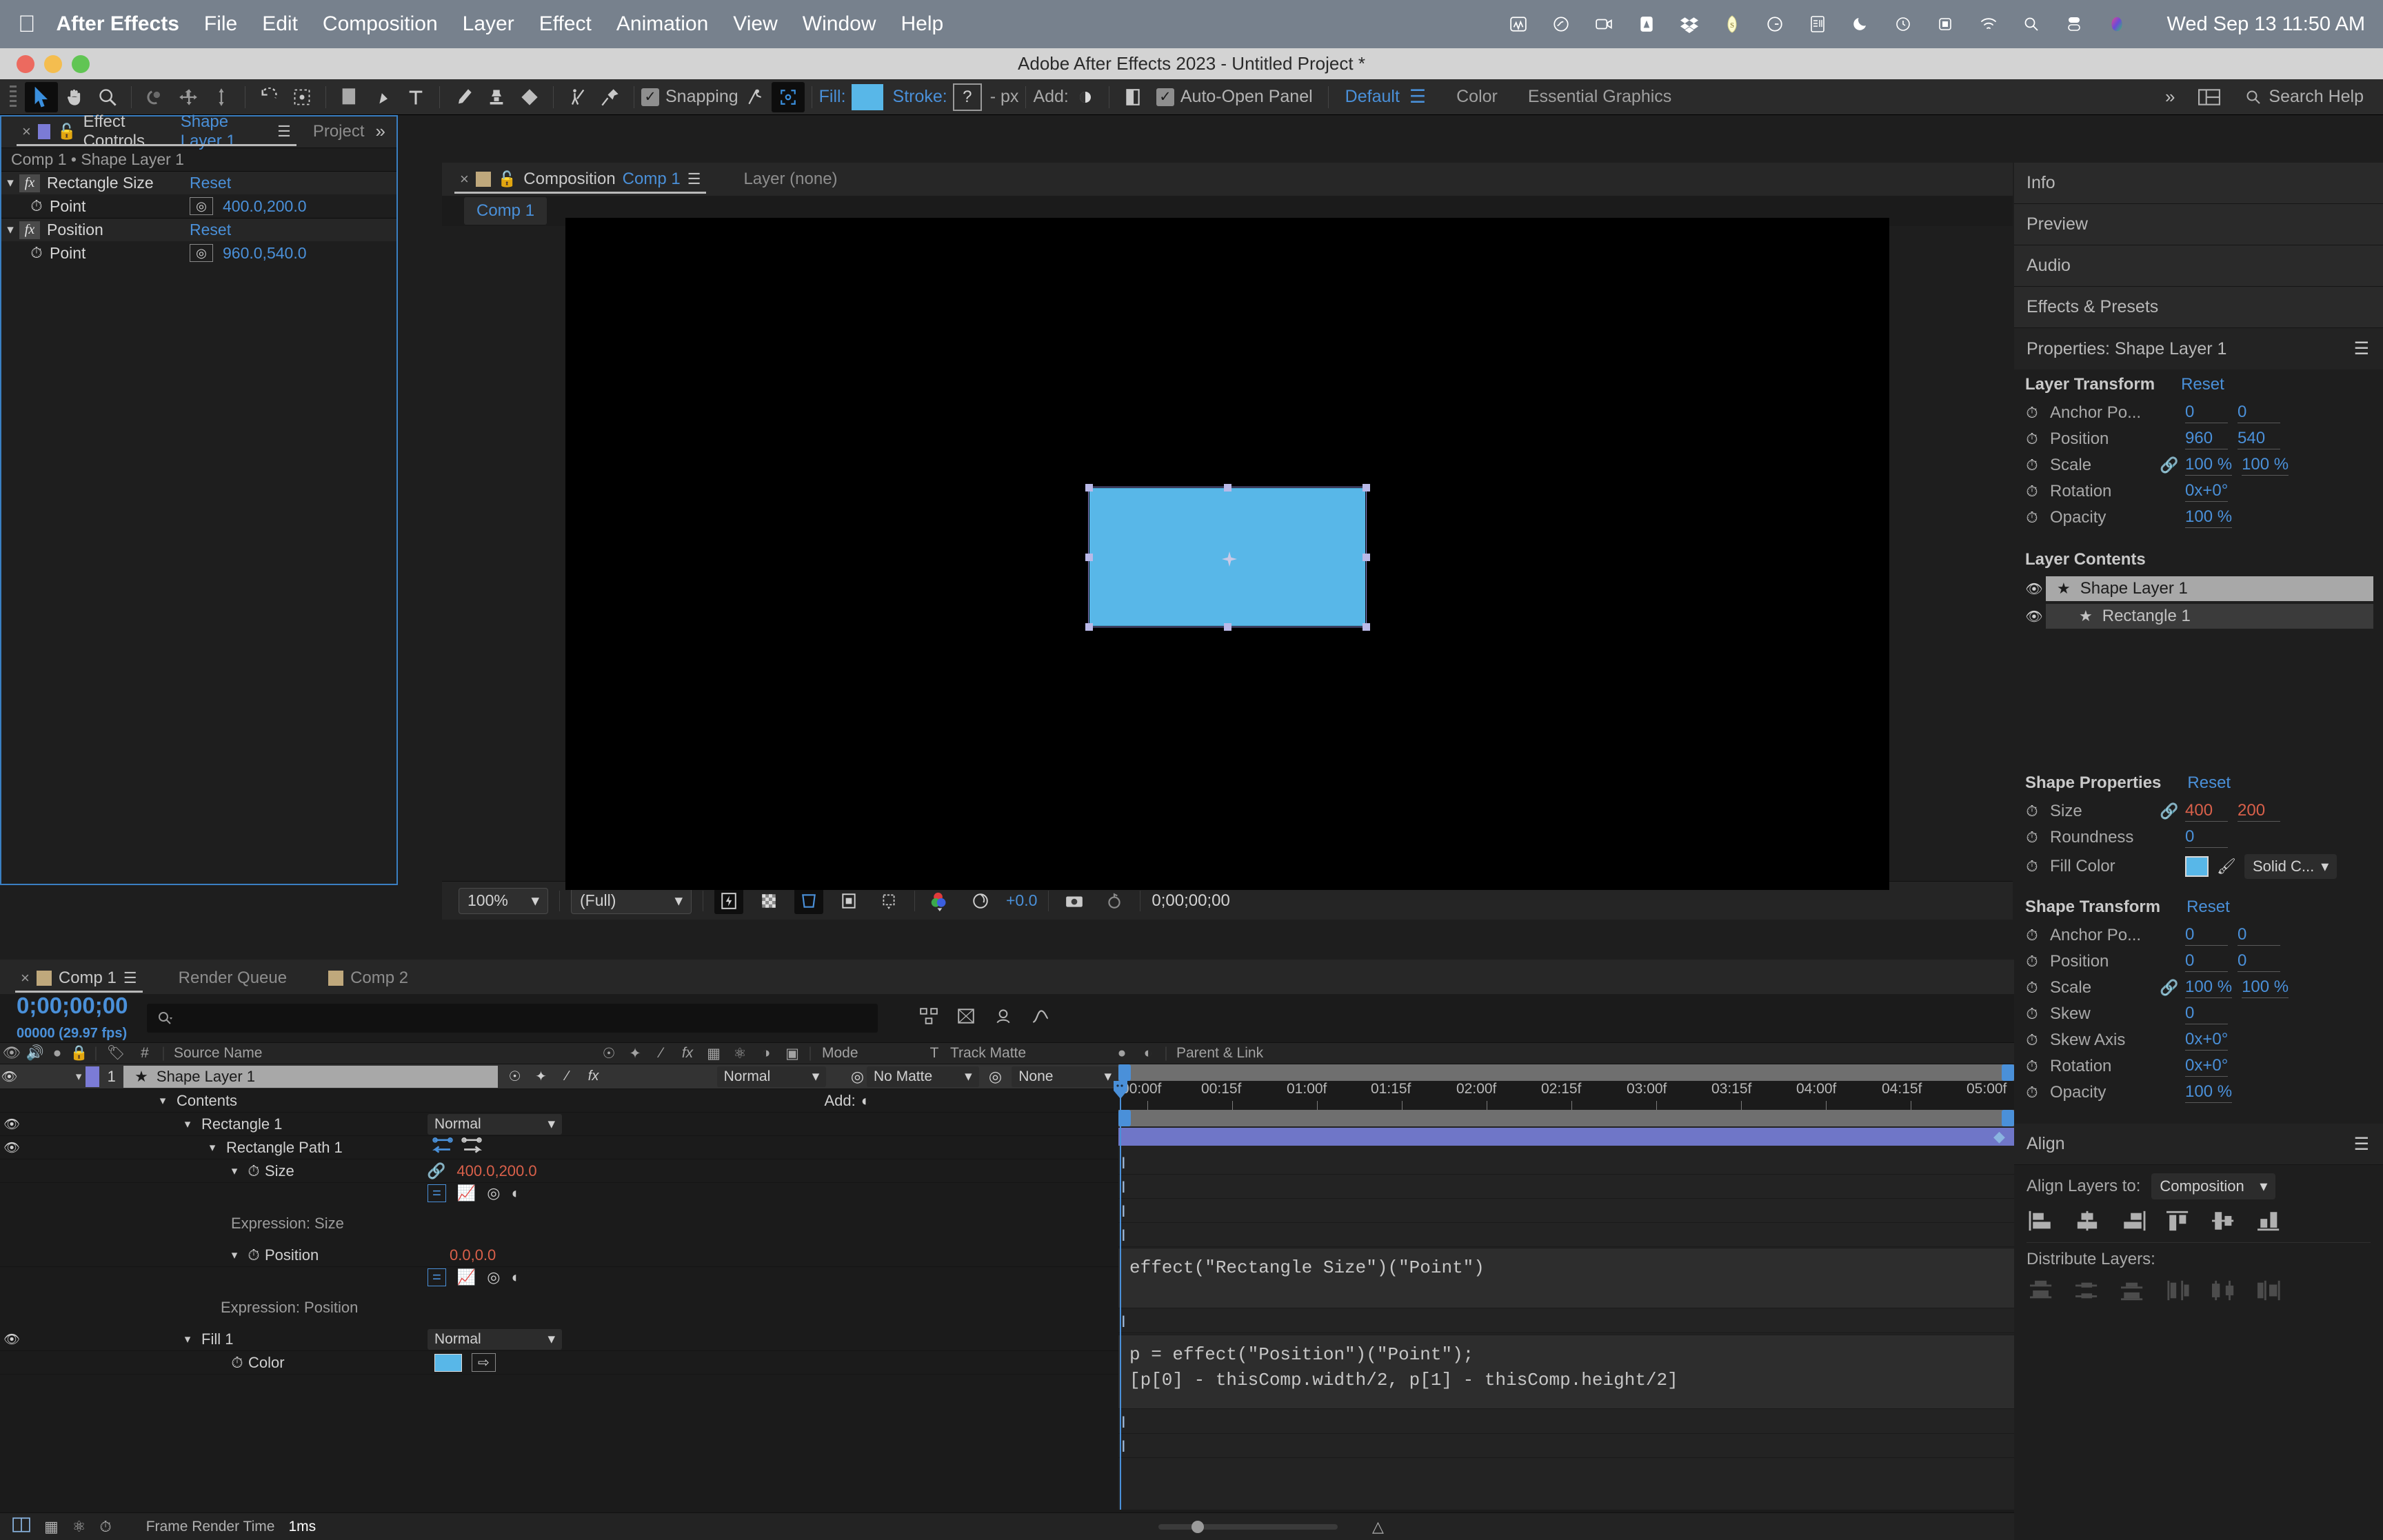  Describe the element at coordinates (201, 206) in the screenshot. I see `point-picker-icon: ◎` at that location.